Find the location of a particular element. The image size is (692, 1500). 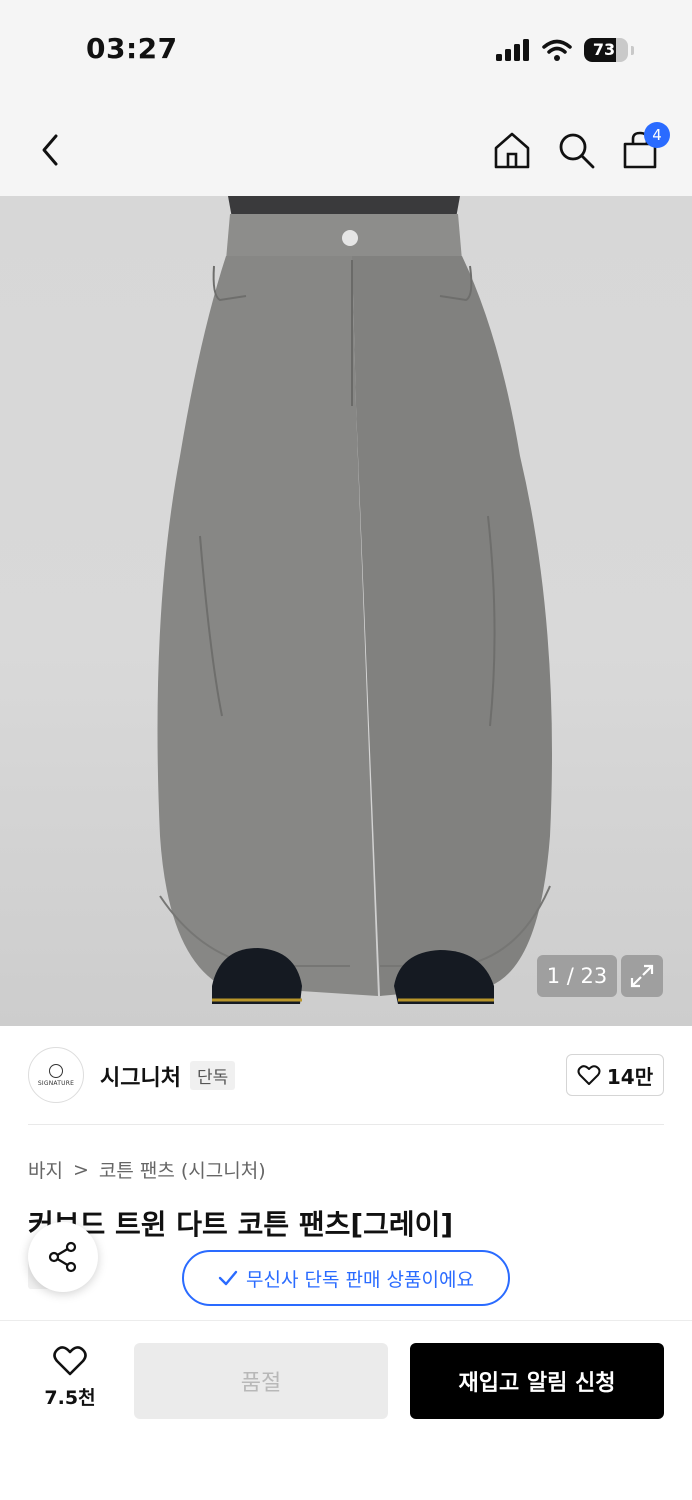

breadcrumb-subcategory: 코튼 팬츠 (시그니처) is located at coordinates (182, 1169).